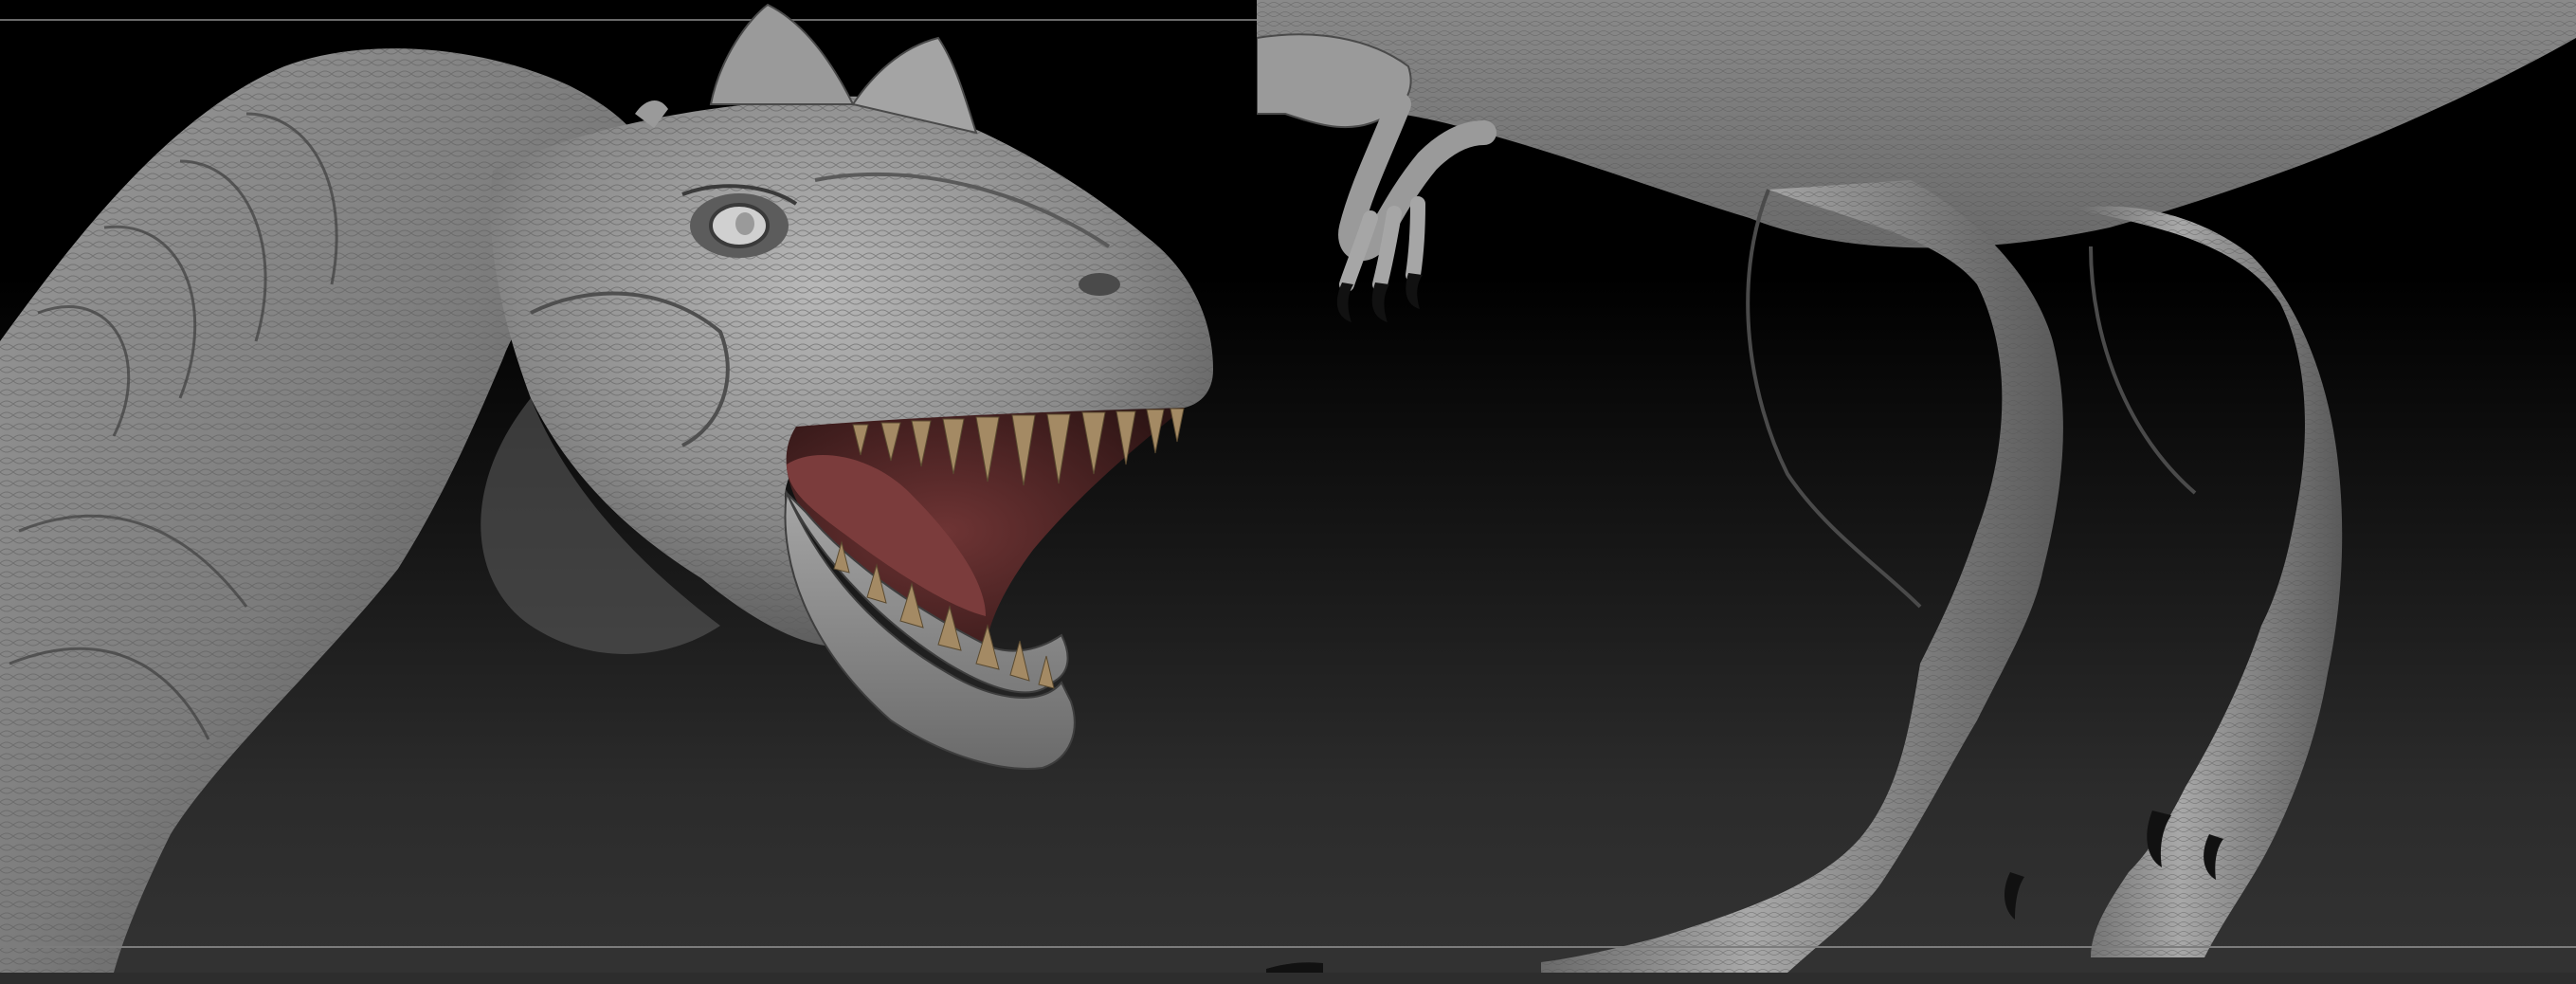 This screenshot has width=2576, height=984. Describe the element at coordinates (782, 54) in the screenshot. I see `brow-horn-left` at that location.